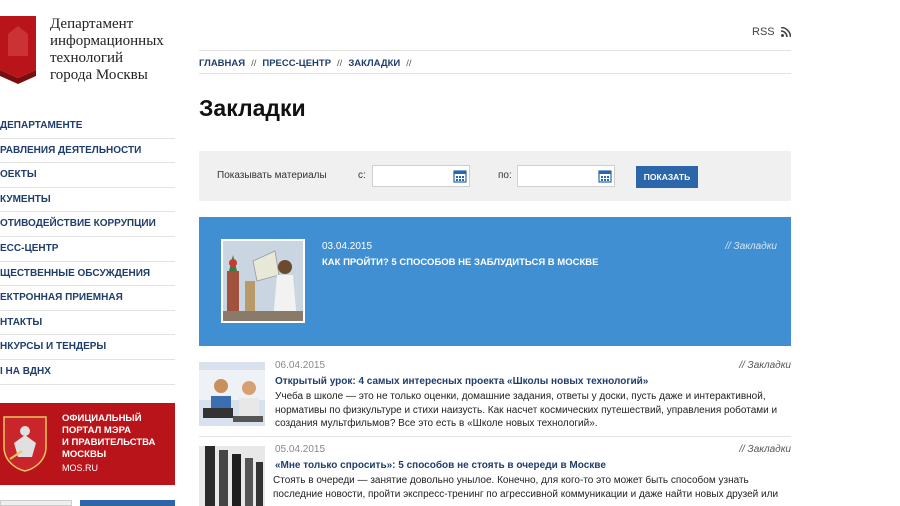  I want to click on featured-photo-image, so click(263, 281).